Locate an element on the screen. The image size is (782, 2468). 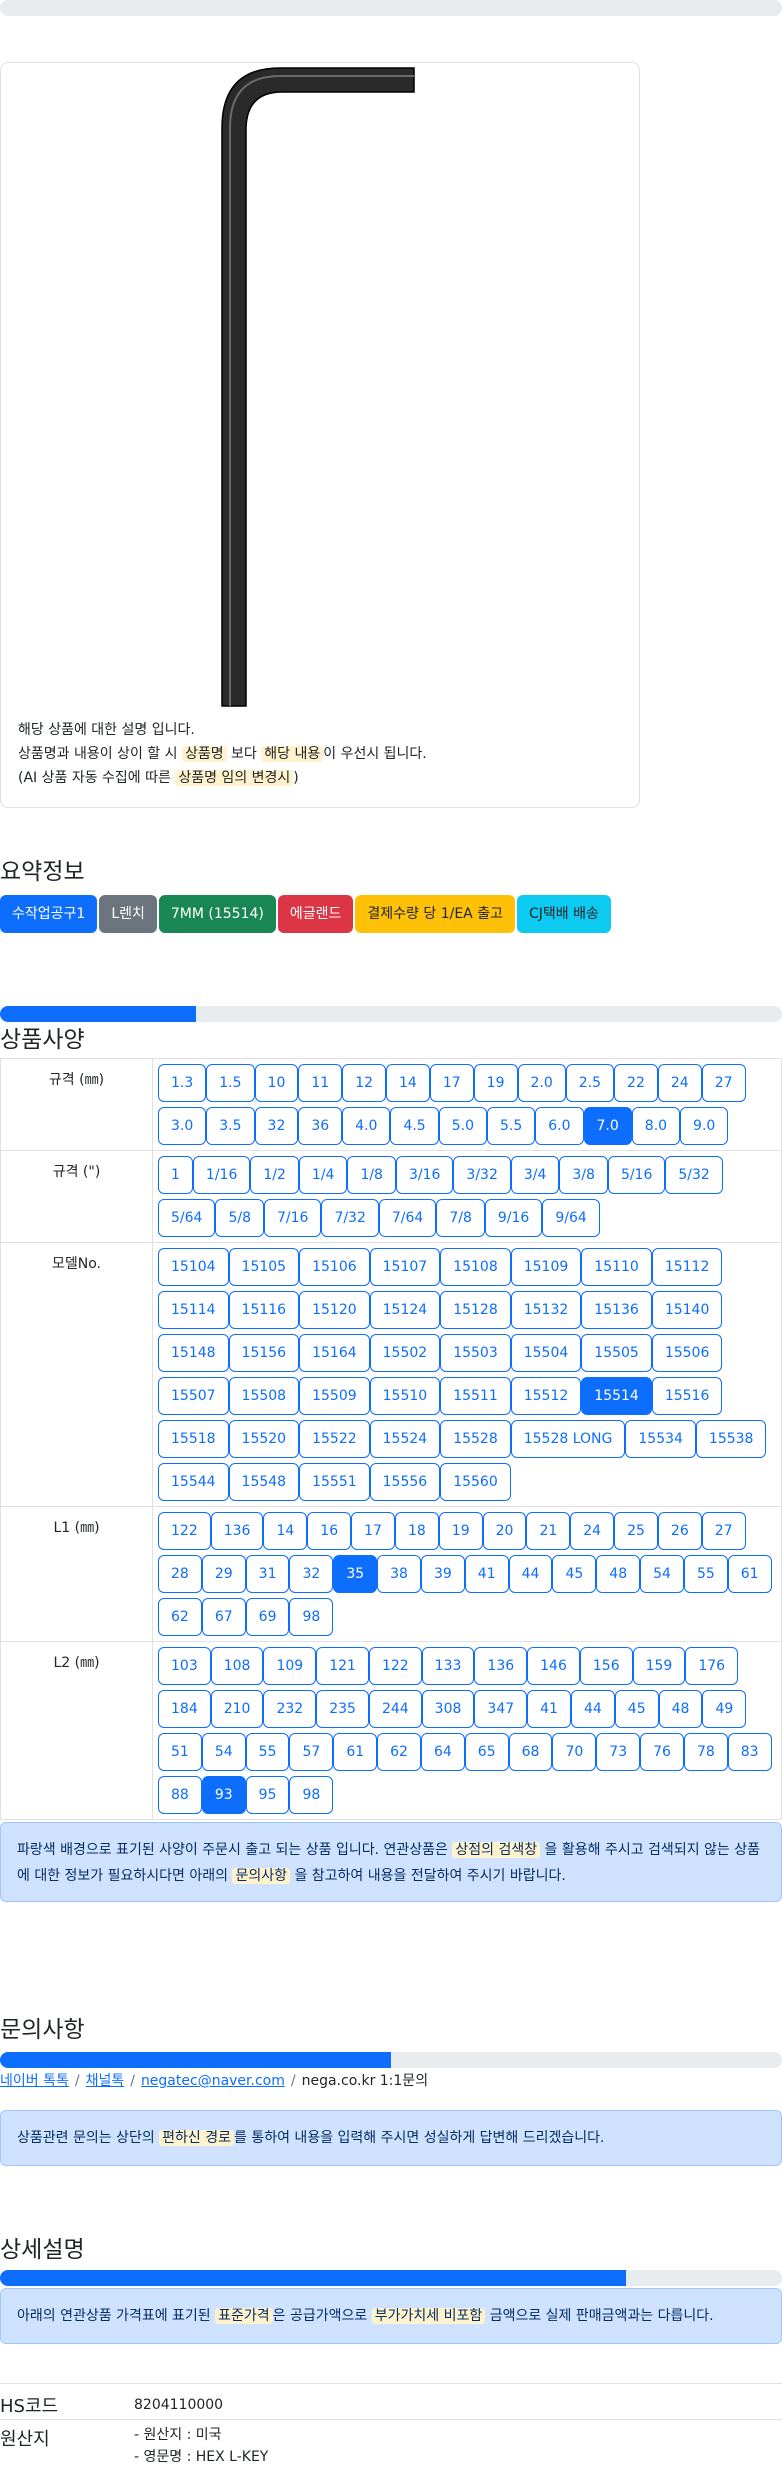
spec-option-chip: 15506 is located at coordinates (687, 1353).